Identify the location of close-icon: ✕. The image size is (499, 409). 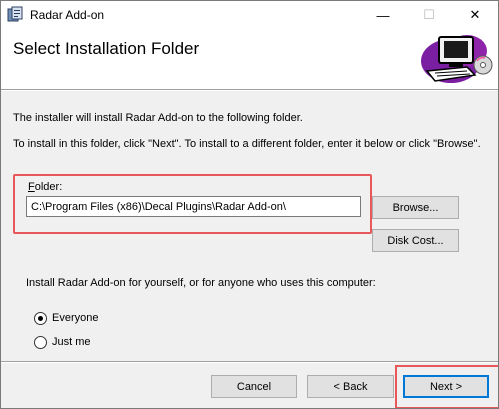
(475, 14).